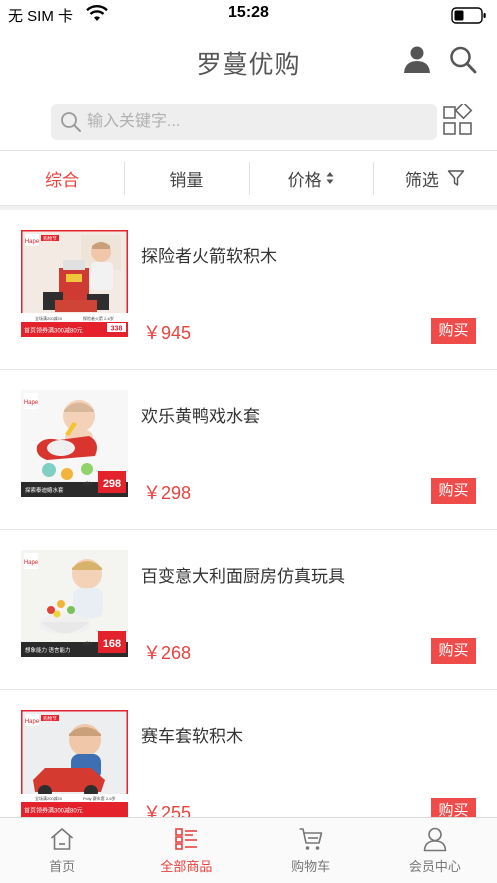 Image resolution: width=497 pixels, height=883 pixels. Describe the element at coordinates (48, 650) in the screenshot. I see `promo-banner: 想象能力 语言能力` at that location.